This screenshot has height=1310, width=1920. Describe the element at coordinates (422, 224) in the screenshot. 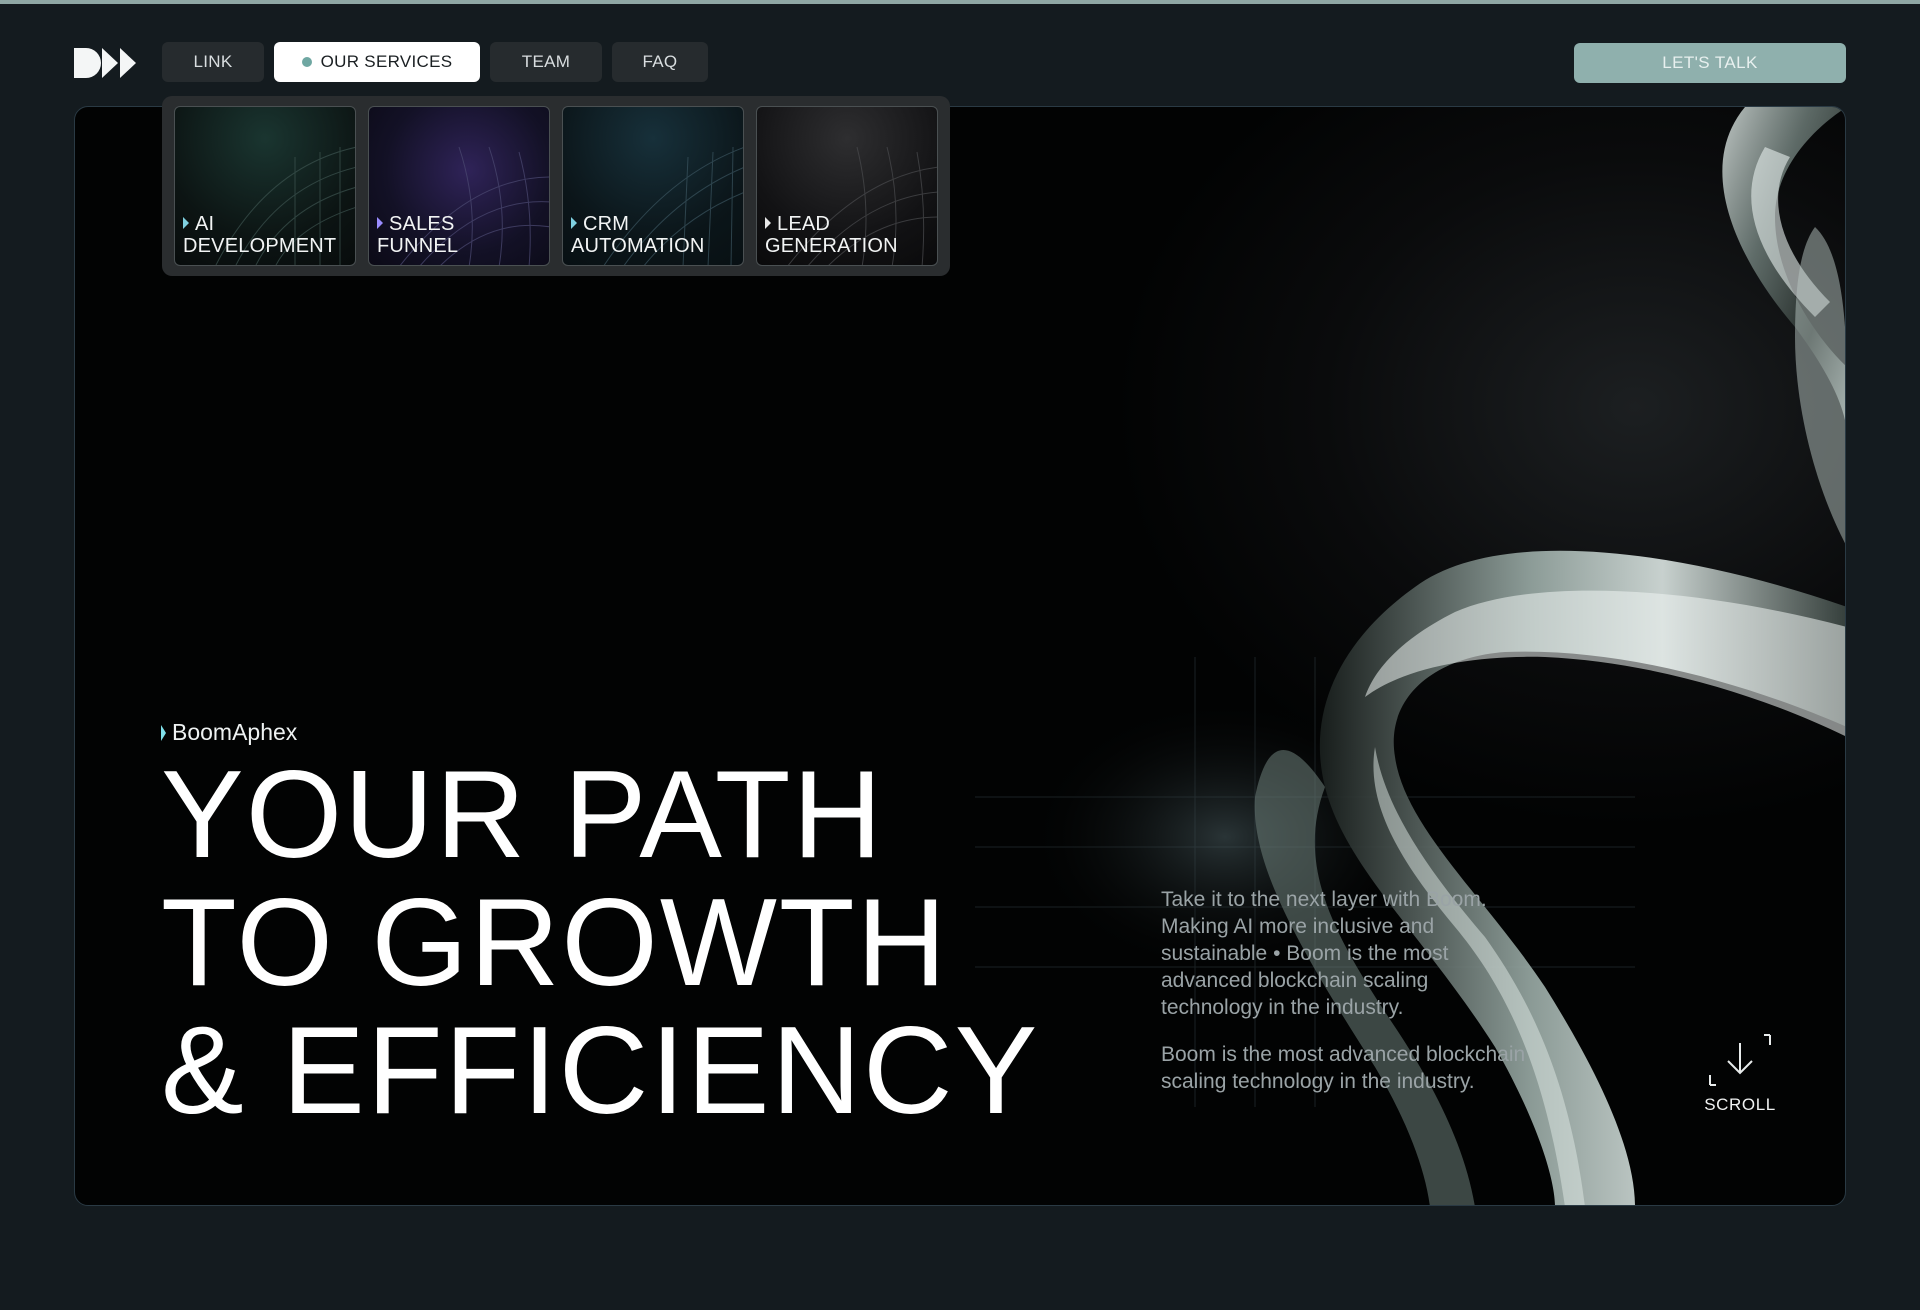

I see `service-label-line-1: SALES` at that location.